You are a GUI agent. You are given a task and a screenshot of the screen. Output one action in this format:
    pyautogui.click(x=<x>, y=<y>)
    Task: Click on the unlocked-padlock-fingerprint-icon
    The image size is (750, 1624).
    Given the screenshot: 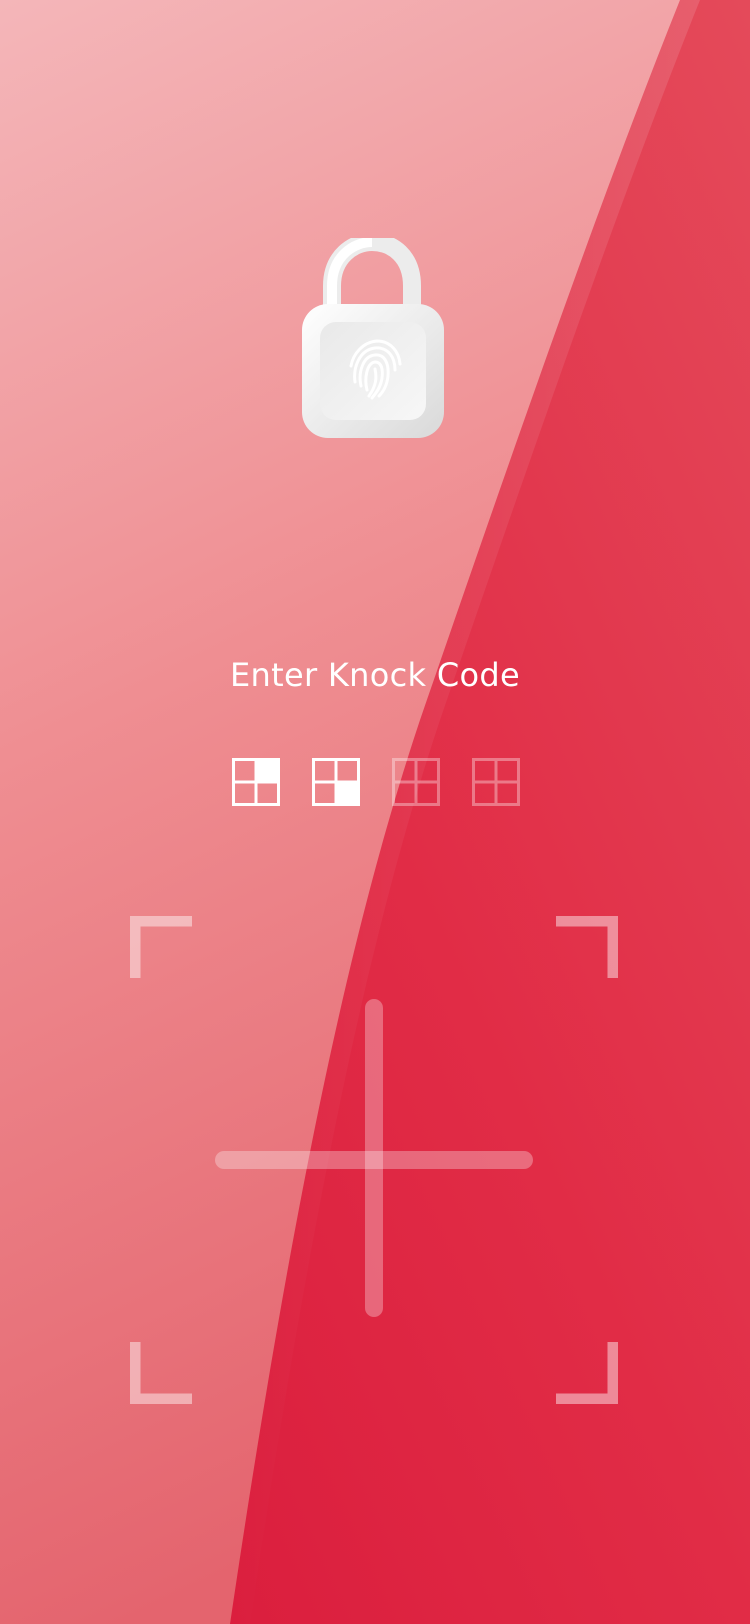 What is the action you would take?
    pyautogui.click(x=376, y=340)
    